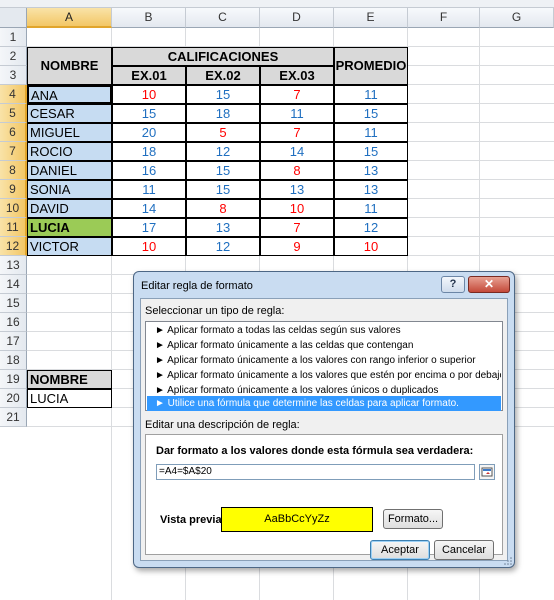  I want to click on row-header-6: 6, so click(13, 132).